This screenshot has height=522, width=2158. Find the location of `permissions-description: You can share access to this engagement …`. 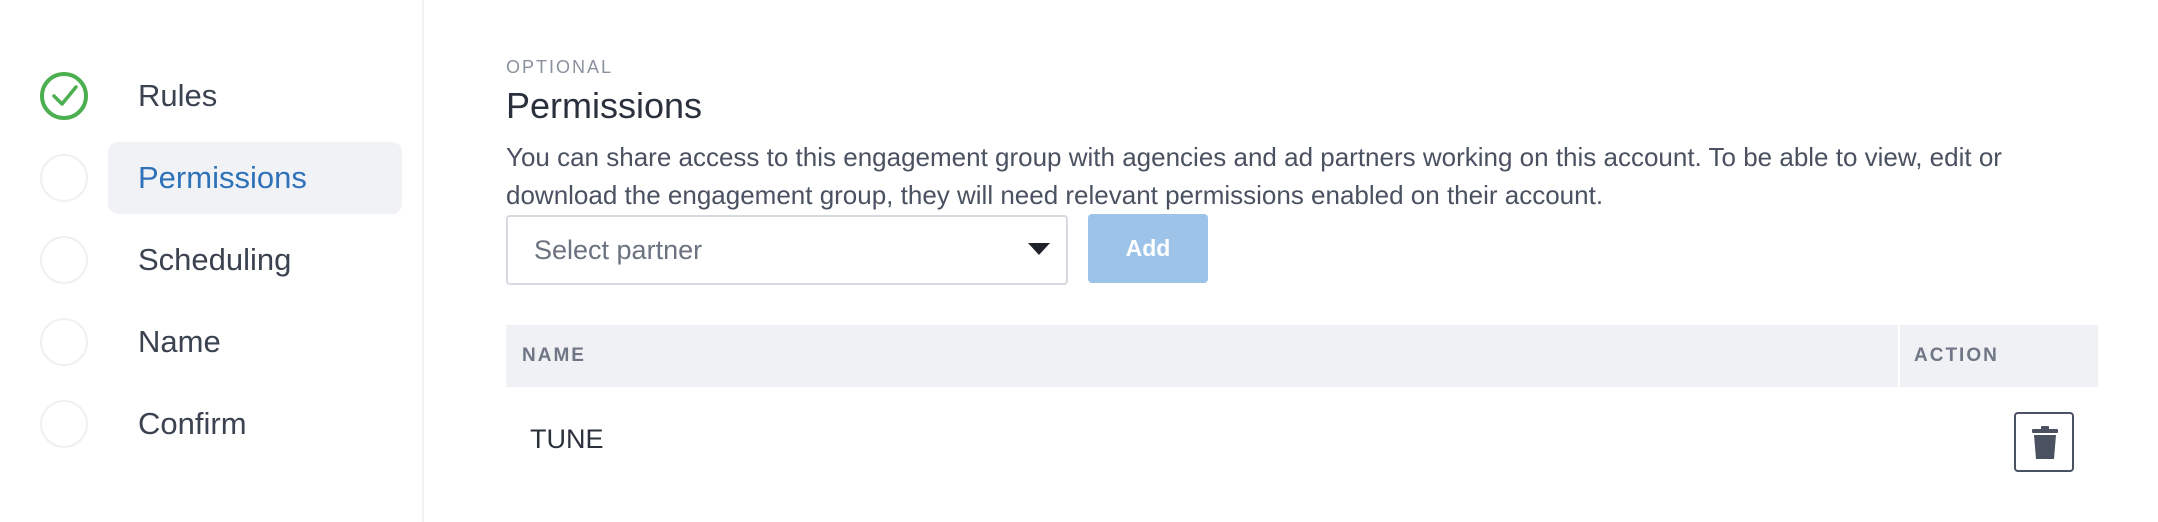

permissions-description: You can share access to this engagement … is located at coordinates (1254, 176).